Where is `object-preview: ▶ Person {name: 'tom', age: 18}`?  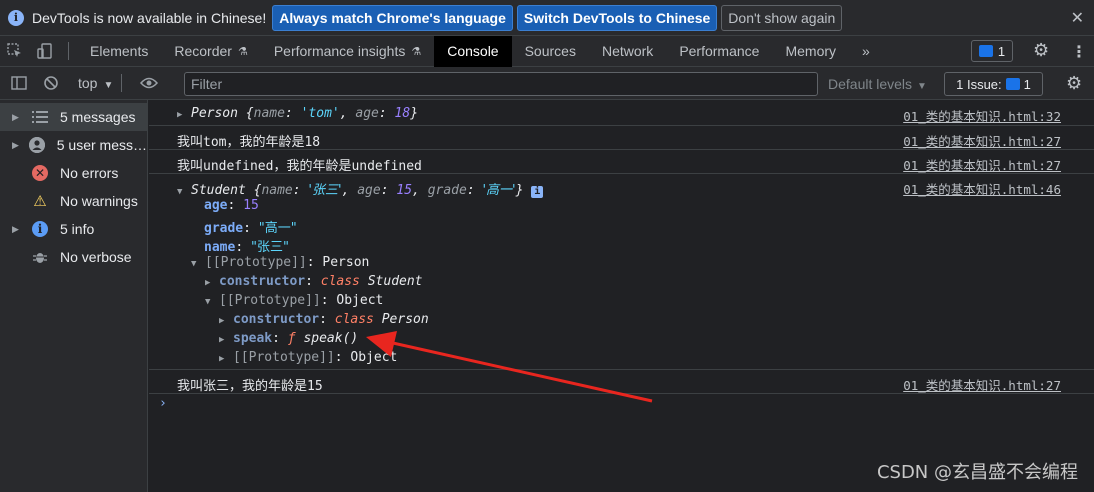 object-preview: ▶ Person {name: 'tom', age: 18} is located at coordinates (297, 113).